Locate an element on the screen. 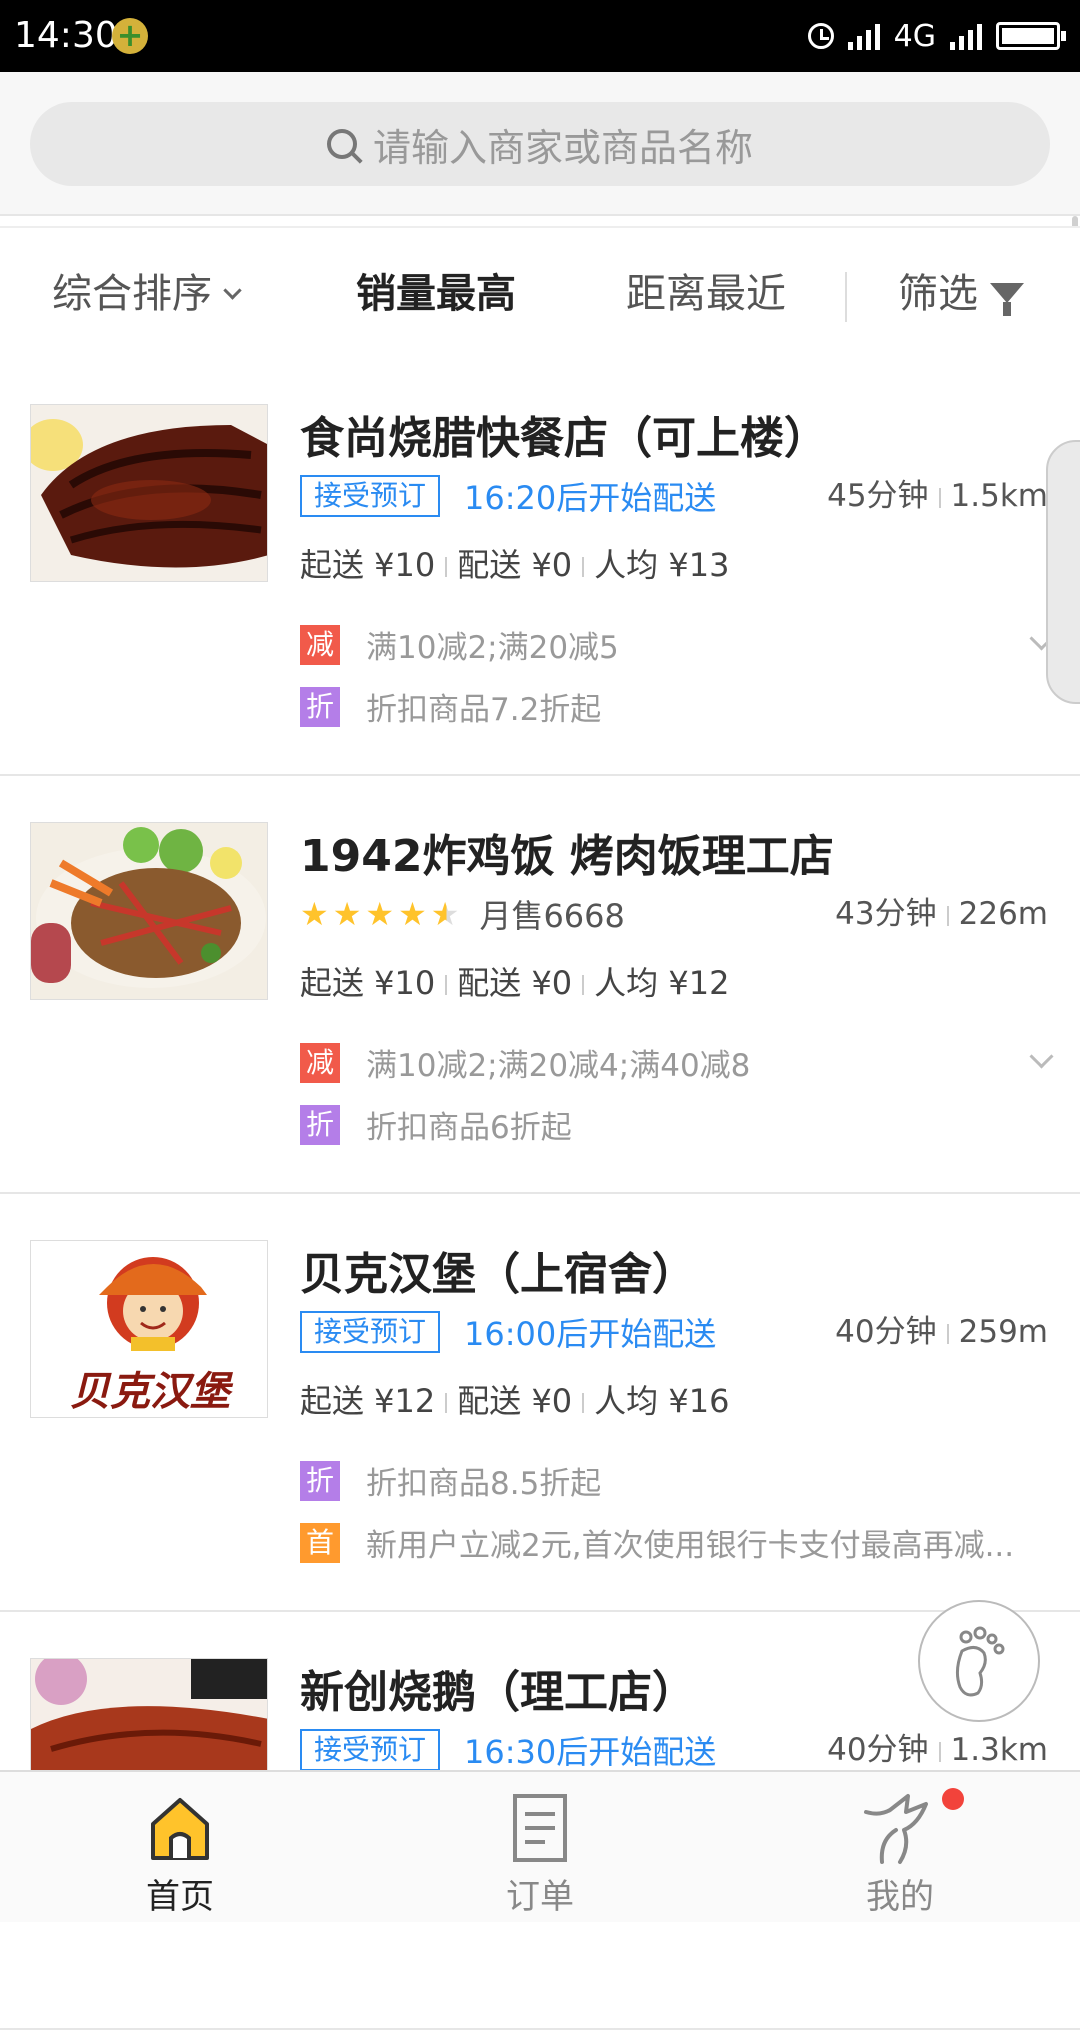 The height and width of the screenshot is (2030, 1080). notification-dot is located at coordinates (953, 1799).